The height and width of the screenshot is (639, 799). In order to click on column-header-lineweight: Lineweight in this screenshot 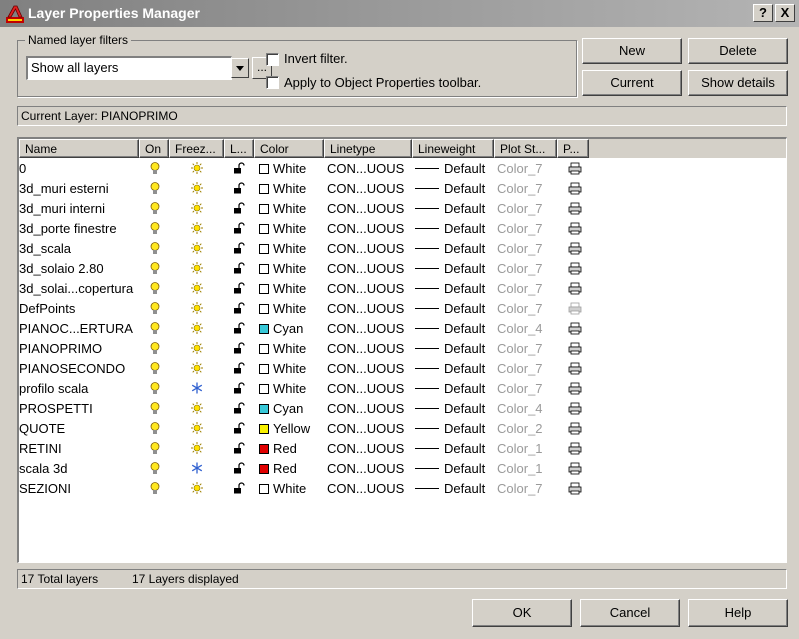, I will do `click(453, 148)`.